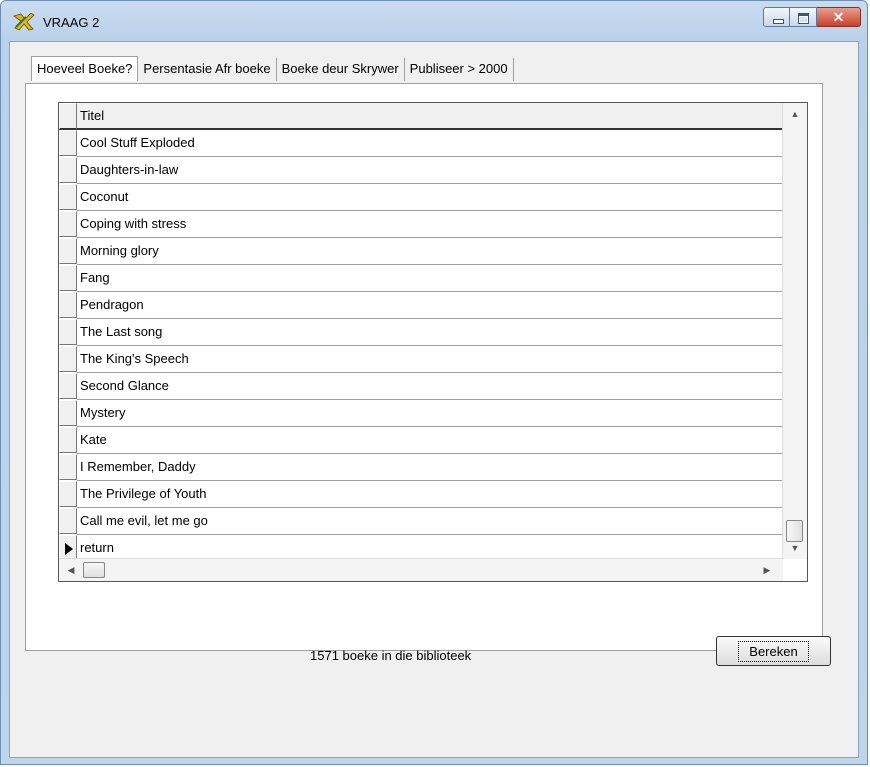  Describe the element at coordinates (430, 521) in the screenshot. I see `grid-cell-titel: Call me evil, let me go` at that location.